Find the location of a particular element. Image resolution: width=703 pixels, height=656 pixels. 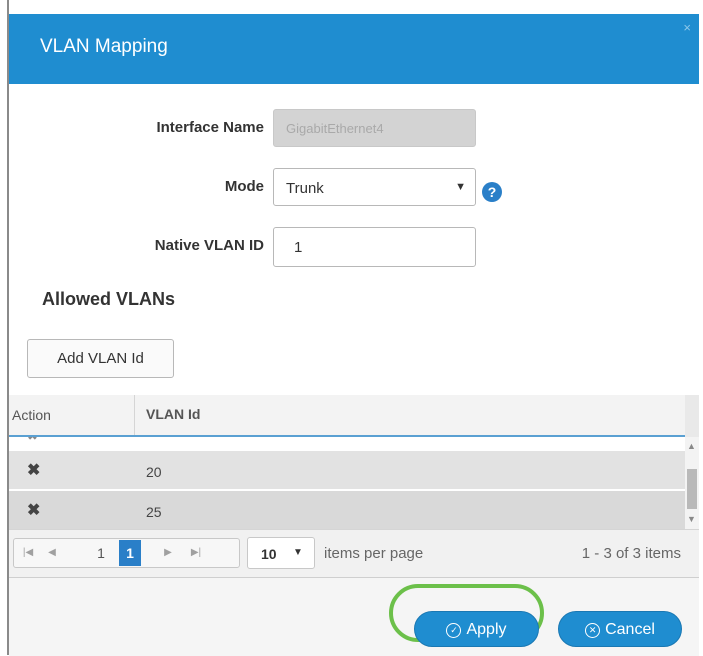

add-vlan-id-button: Add VLAN Id is located at coordinates (100, 358).